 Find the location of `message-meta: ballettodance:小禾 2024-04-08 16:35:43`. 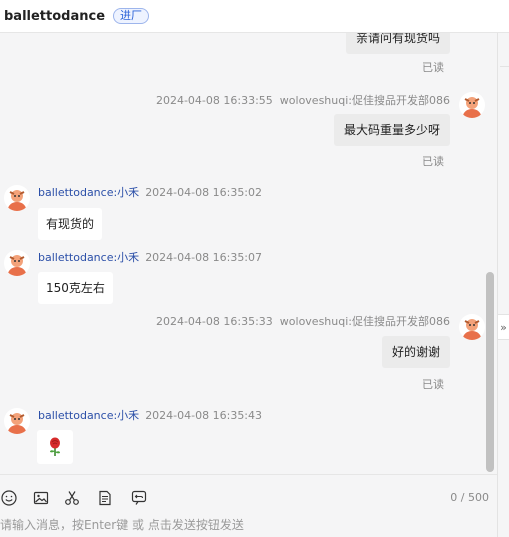

message-meta: ballettodance:小禾 2024-04-08 16:35:43 is located at coordinates (150, 415).